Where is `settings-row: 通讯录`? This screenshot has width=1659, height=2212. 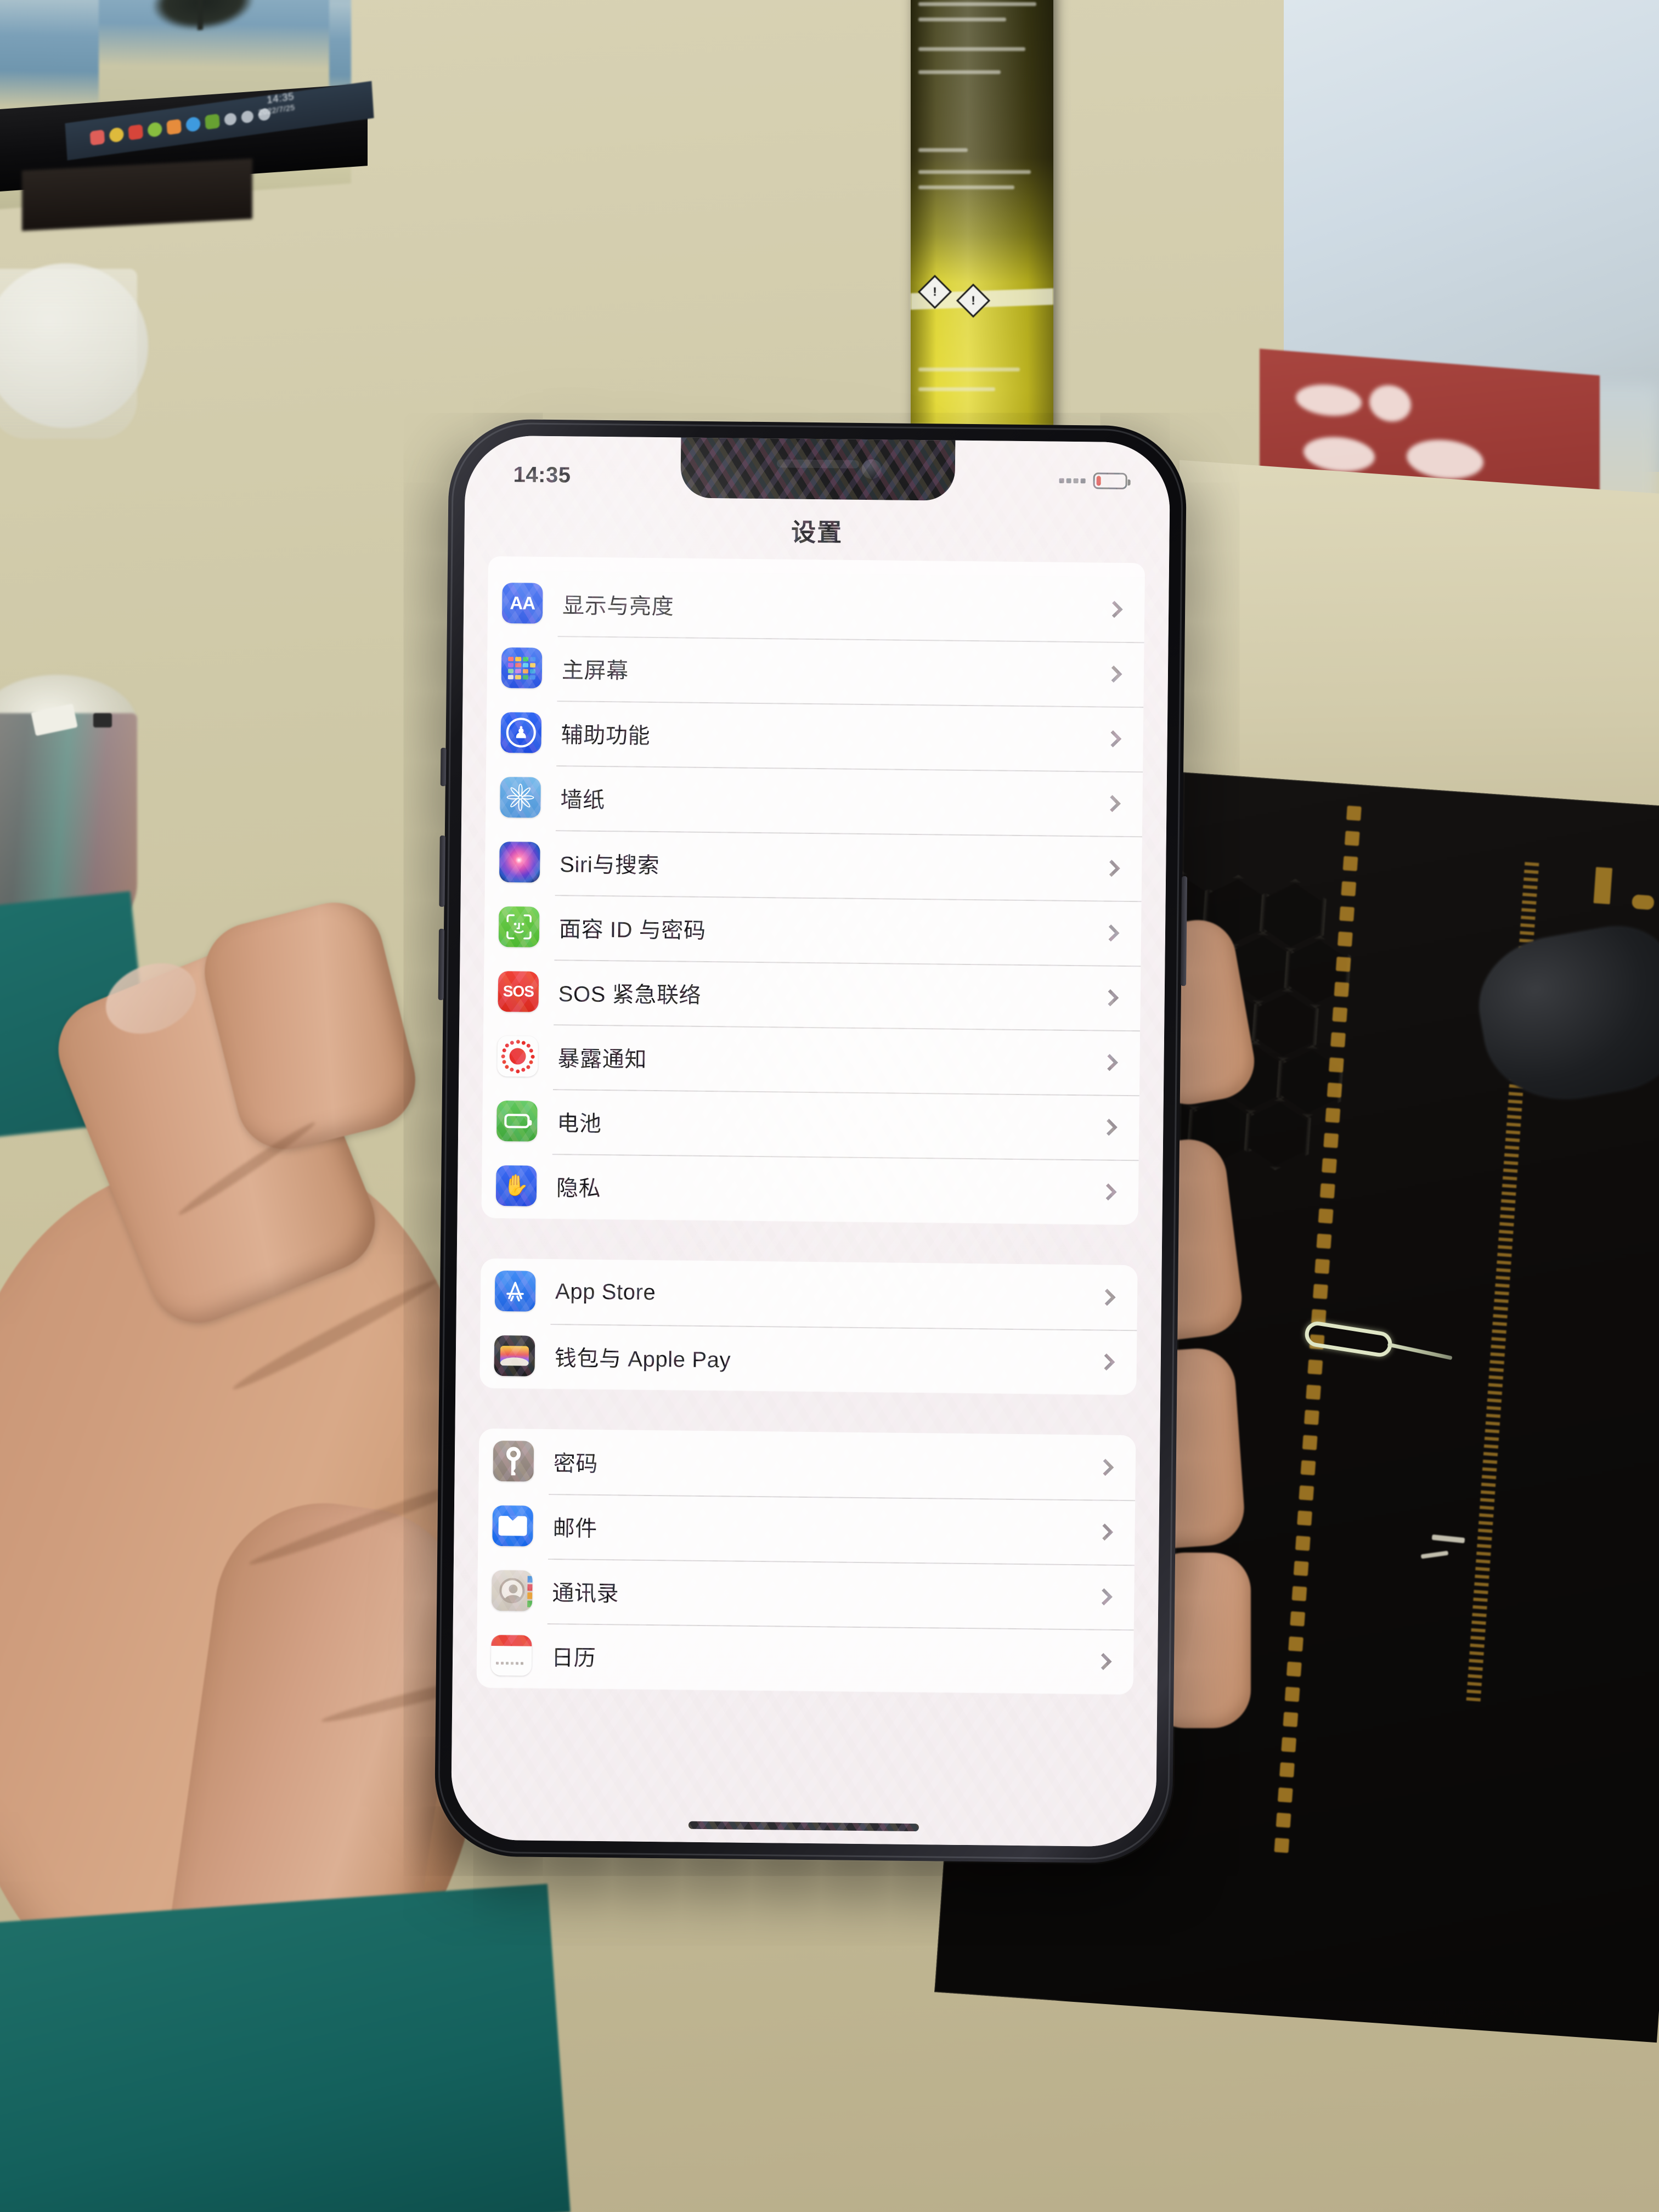 settings-row: 通讯录 is located at coordinates (806, 1594).